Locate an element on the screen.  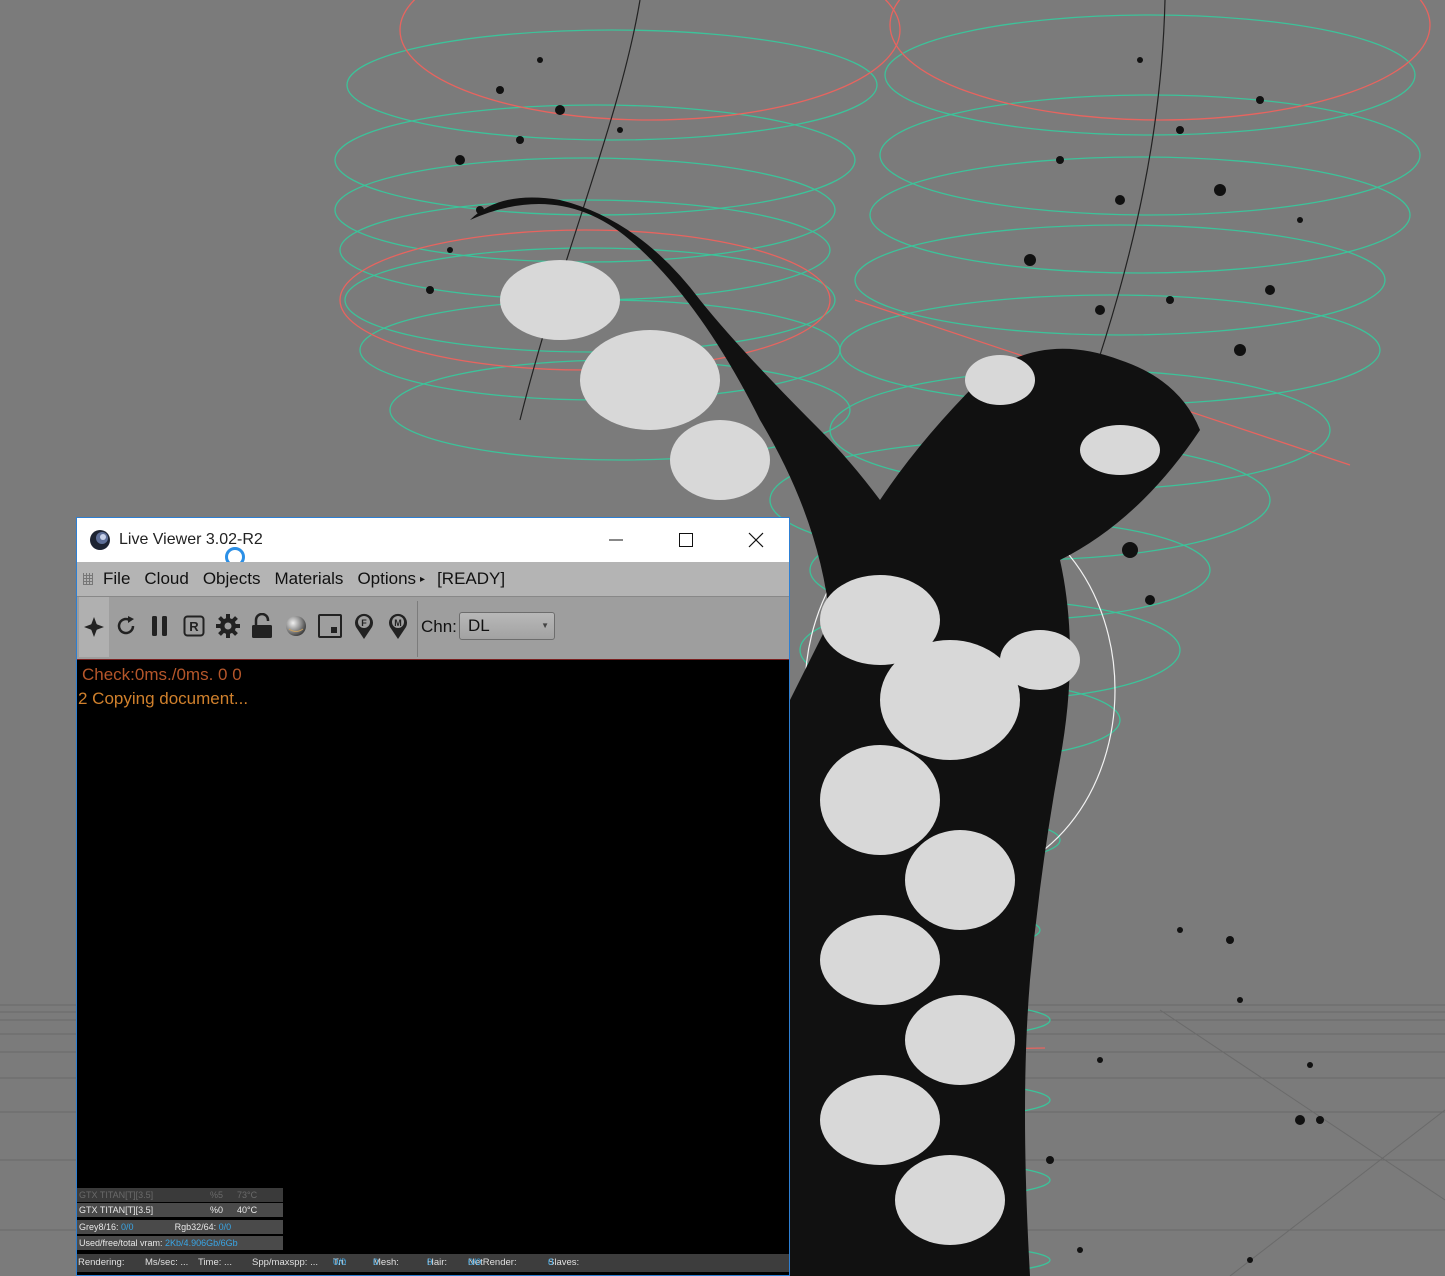
lock-icon is located at coordinates (262, 625).